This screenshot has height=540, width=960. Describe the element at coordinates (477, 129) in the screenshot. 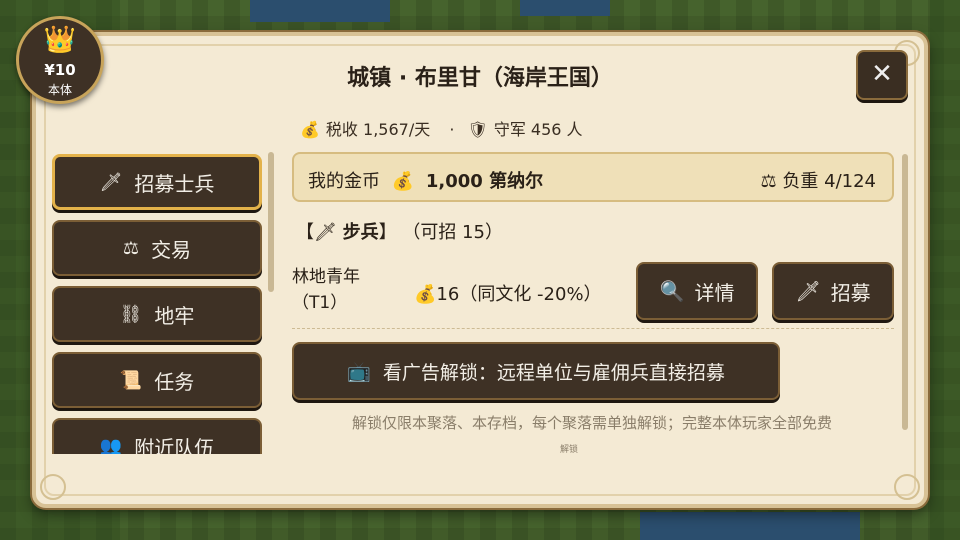

I see `shield-icon: 🛡` at that location.